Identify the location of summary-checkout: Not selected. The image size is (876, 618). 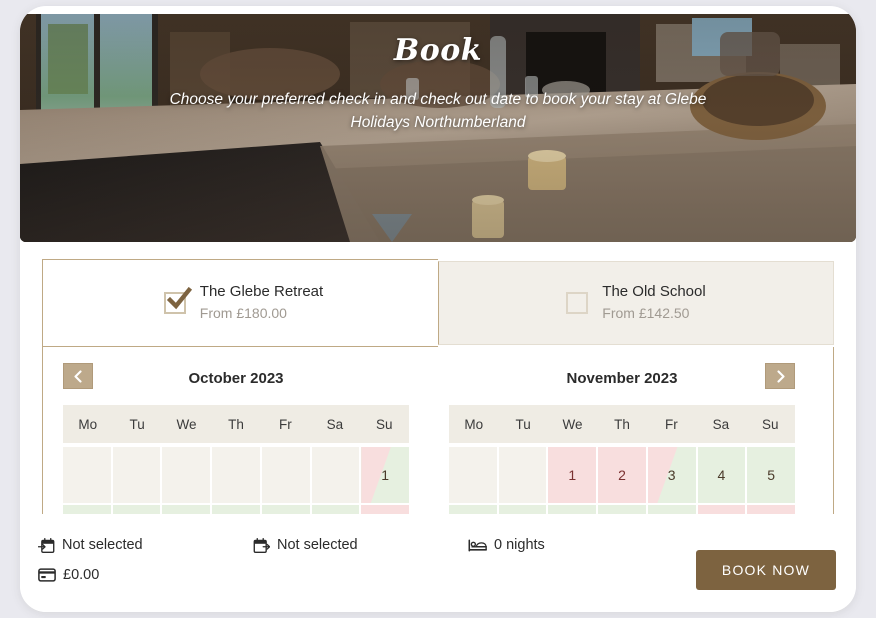
(360, 545).